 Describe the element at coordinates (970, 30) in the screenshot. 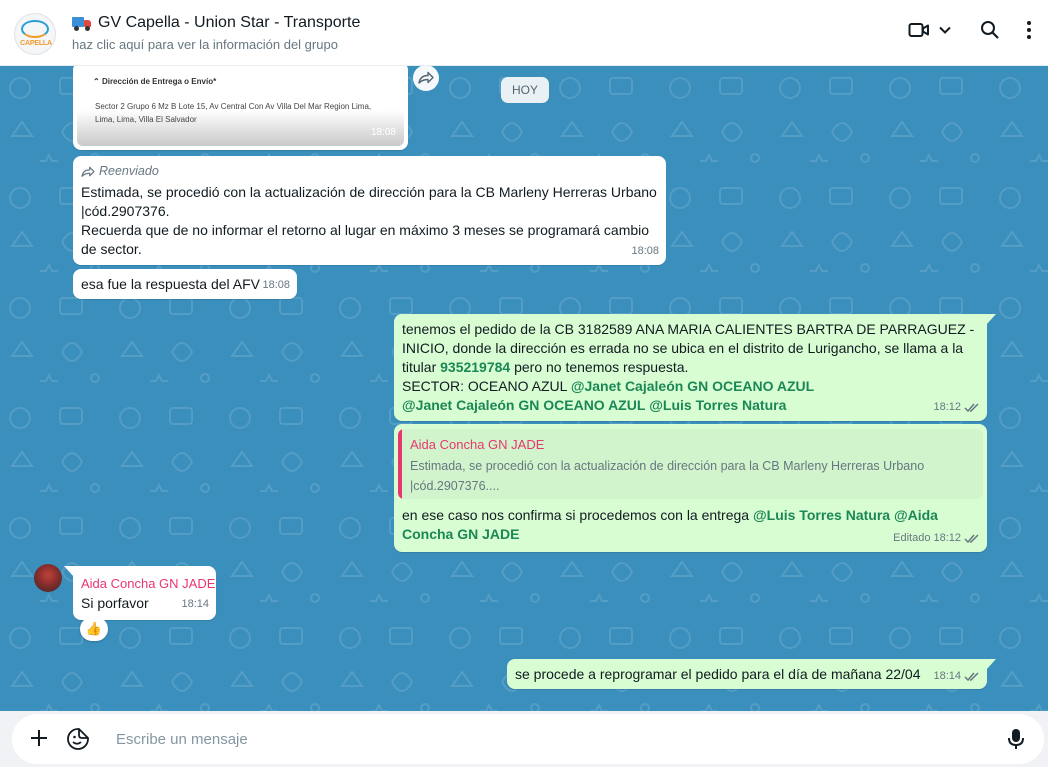

I see `header-actions` at that location.